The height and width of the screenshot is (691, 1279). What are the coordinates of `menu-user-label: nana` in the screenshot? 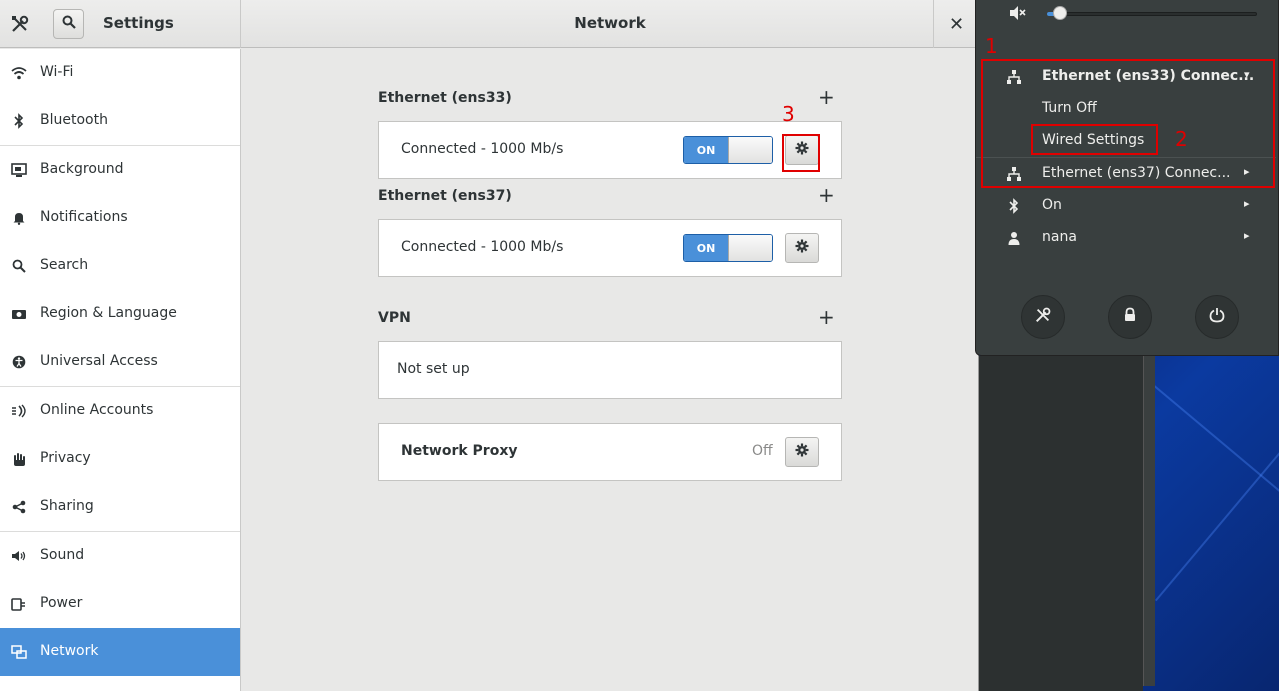 It's located at (1059, 237).